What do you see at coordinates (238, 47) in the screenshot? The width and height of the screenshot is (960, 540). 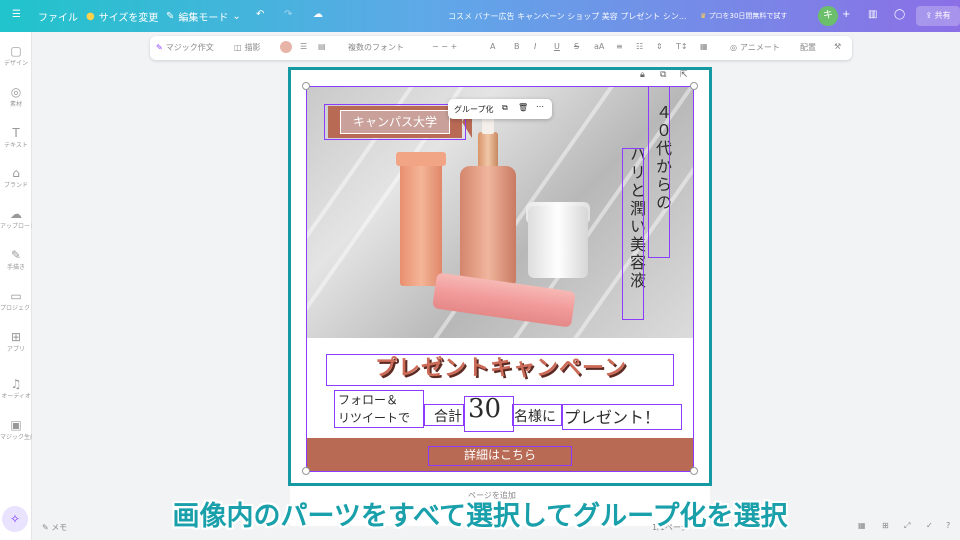 I see `shadow-icon: ◫` at bounding box center [238, 47].